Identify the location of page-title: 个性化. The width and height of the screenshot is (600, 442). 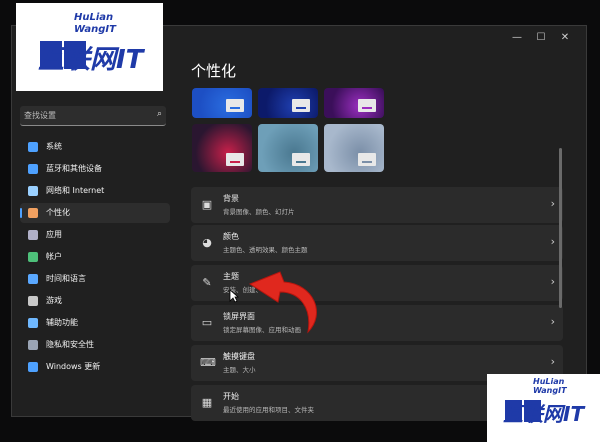
(214, 71).